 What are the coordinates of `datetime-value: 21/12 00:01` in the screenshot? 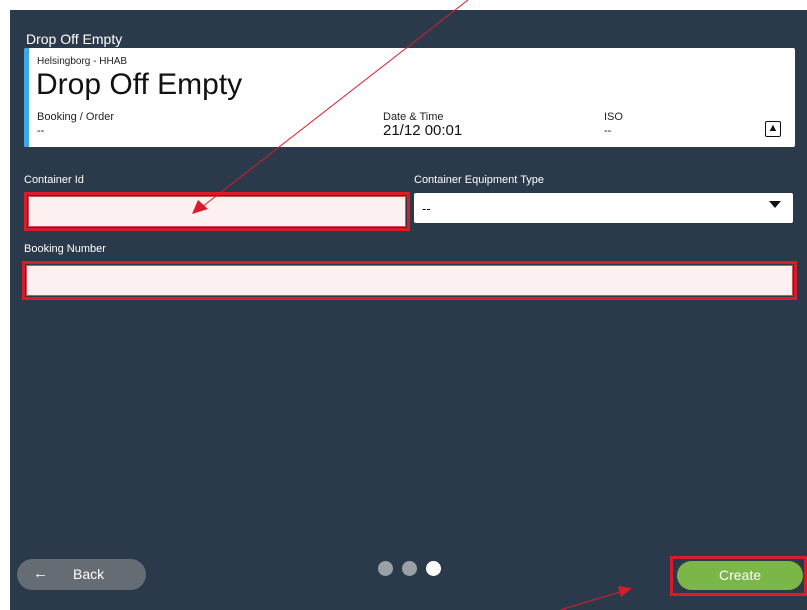 It's located at (423, 130).